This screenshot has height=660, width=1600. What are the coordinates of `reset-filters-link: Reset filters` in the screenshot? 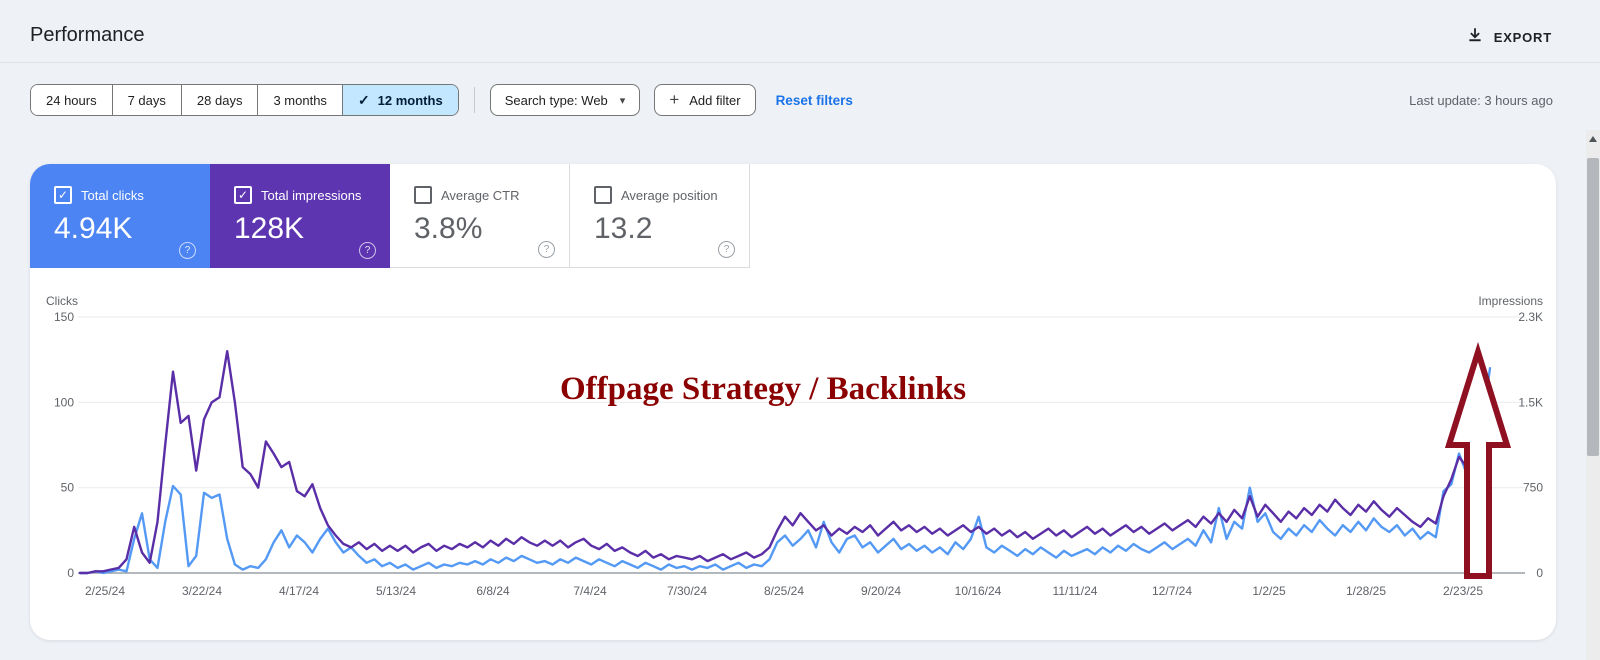 It's located at (814, 100).